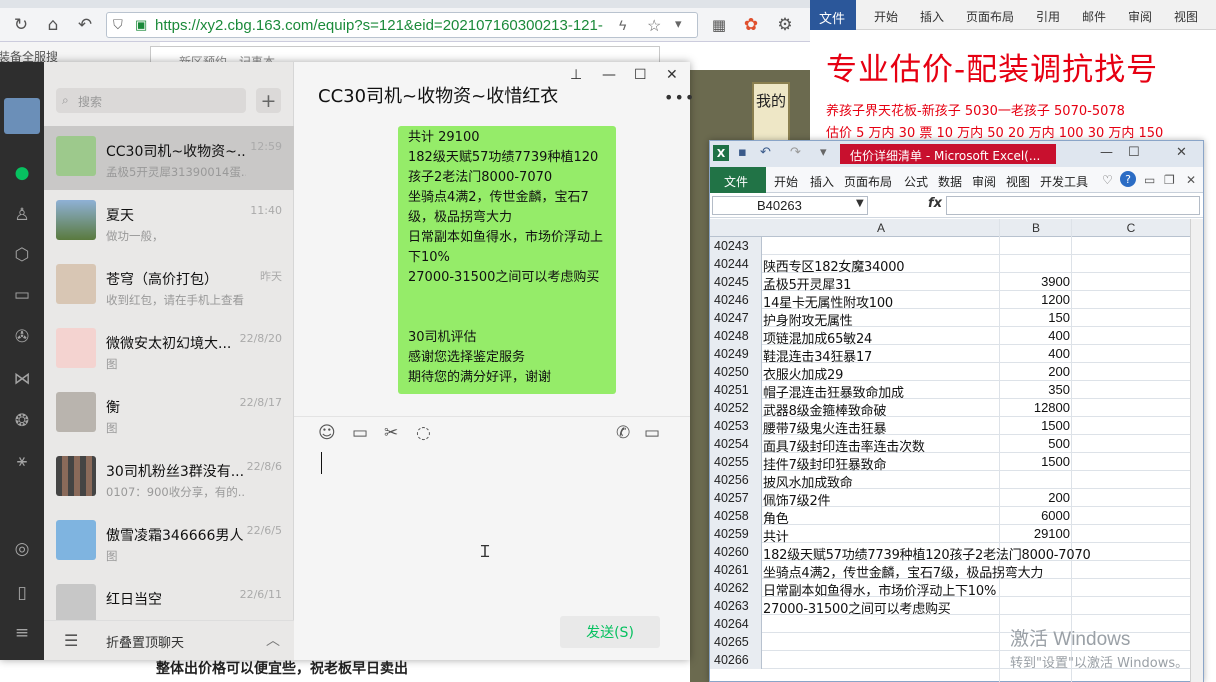 This screenshot has height=682, width=1216. What do you see at coordinates (1035, 407) in the screenshot?
I see `cell-b: 12800` at bounding box center [1035, 407].